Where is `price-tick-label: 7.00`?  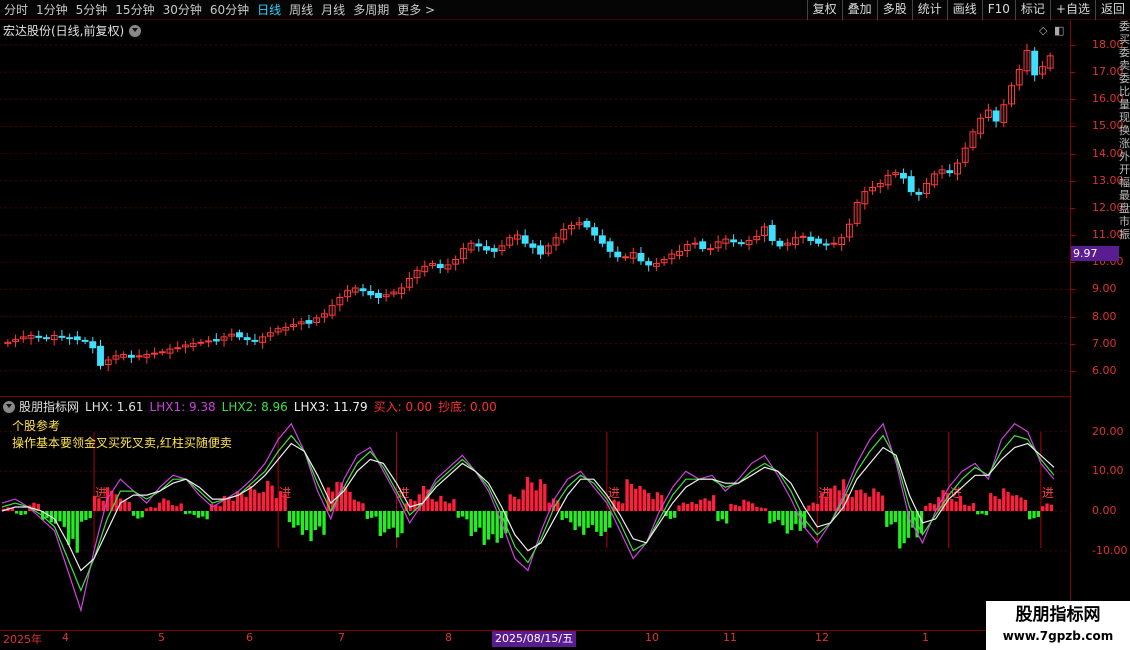 price-tick-label: 7.00 is located at coordinates (1104, 343).